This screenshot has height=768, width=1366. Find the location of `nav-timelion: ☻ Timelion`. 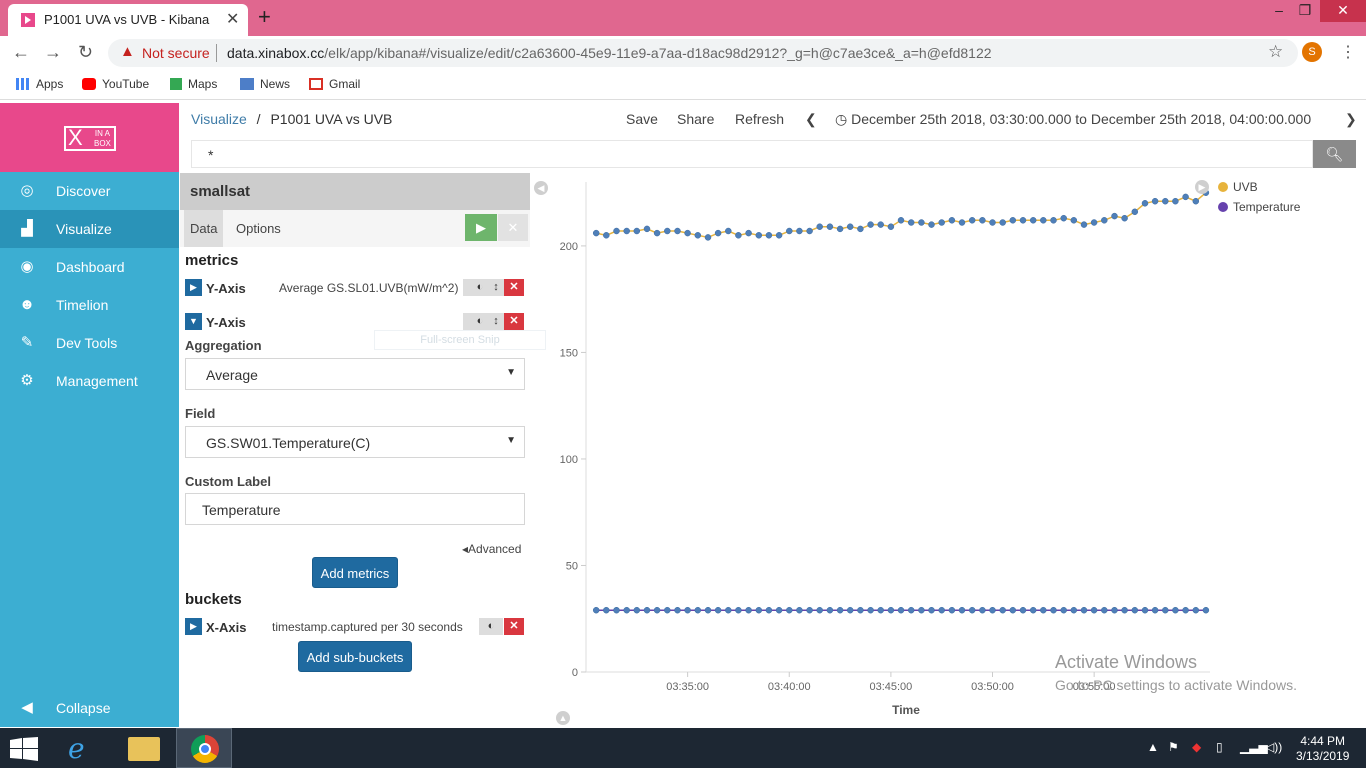

nav-timelion: ☻ Timelion is located at coordinates (89, 305).